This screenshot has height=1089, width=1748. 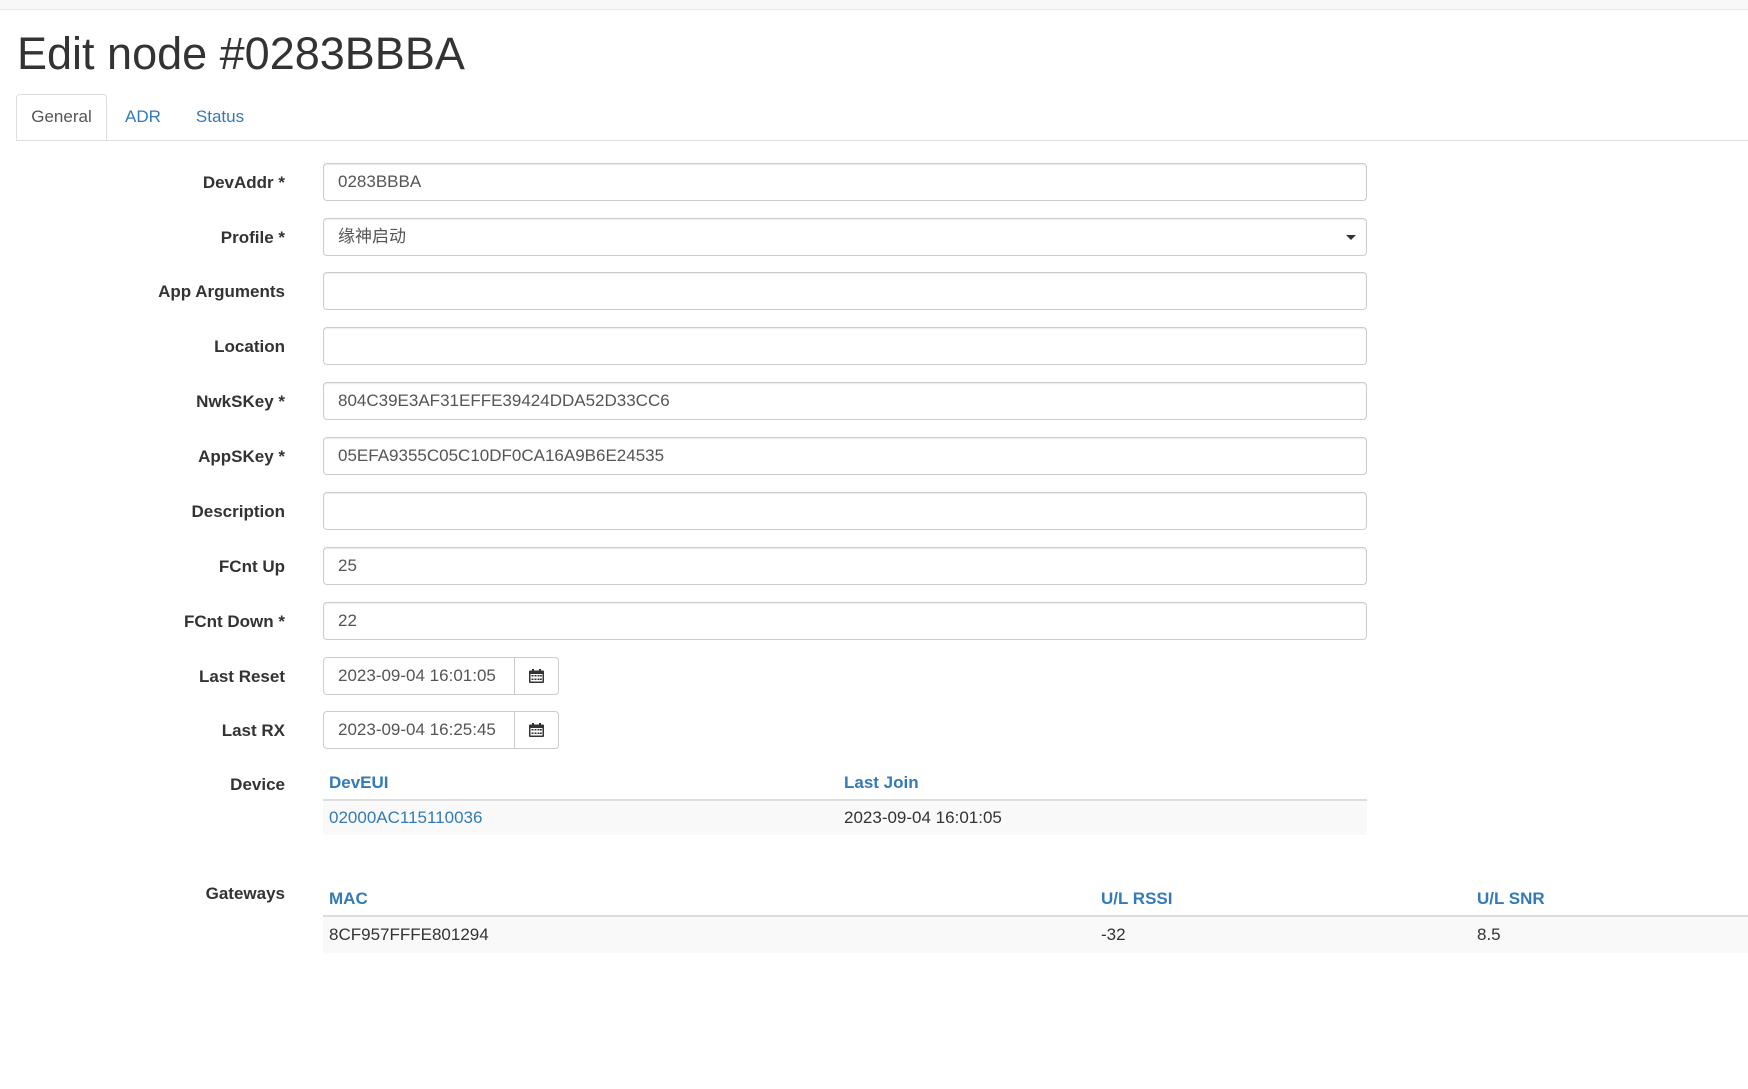 What do you see at coordinates (845, 456) in the screenshot?
I see `appskey-input` at bounding box center [845, 456].